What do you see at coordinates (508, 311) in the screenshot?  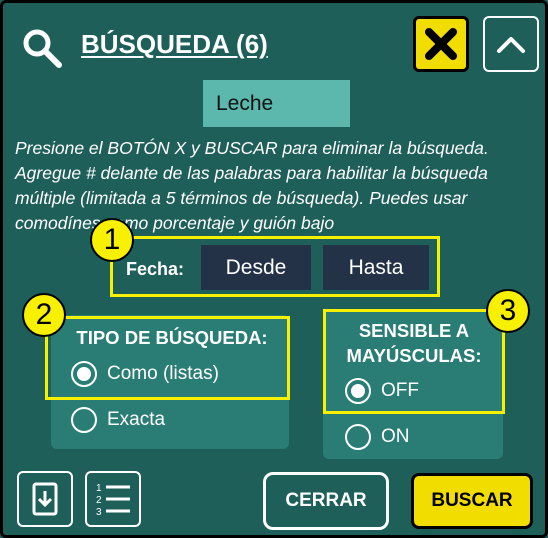 I see `step-badge-3: 3` at bounding box center [508, 311].